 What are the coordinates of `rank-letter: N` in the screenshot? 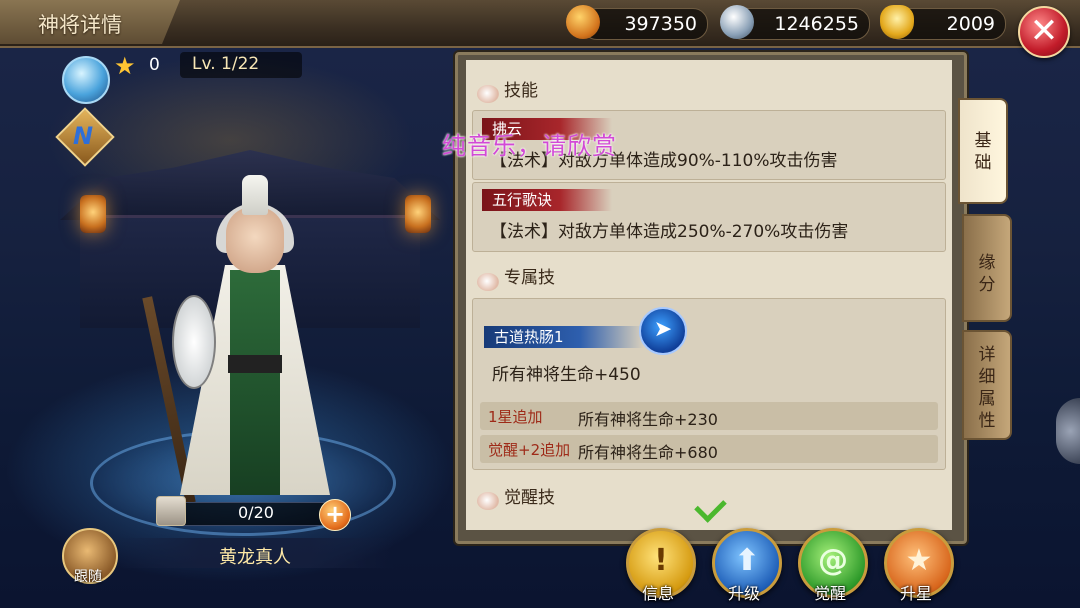 It's located at (83, 136).